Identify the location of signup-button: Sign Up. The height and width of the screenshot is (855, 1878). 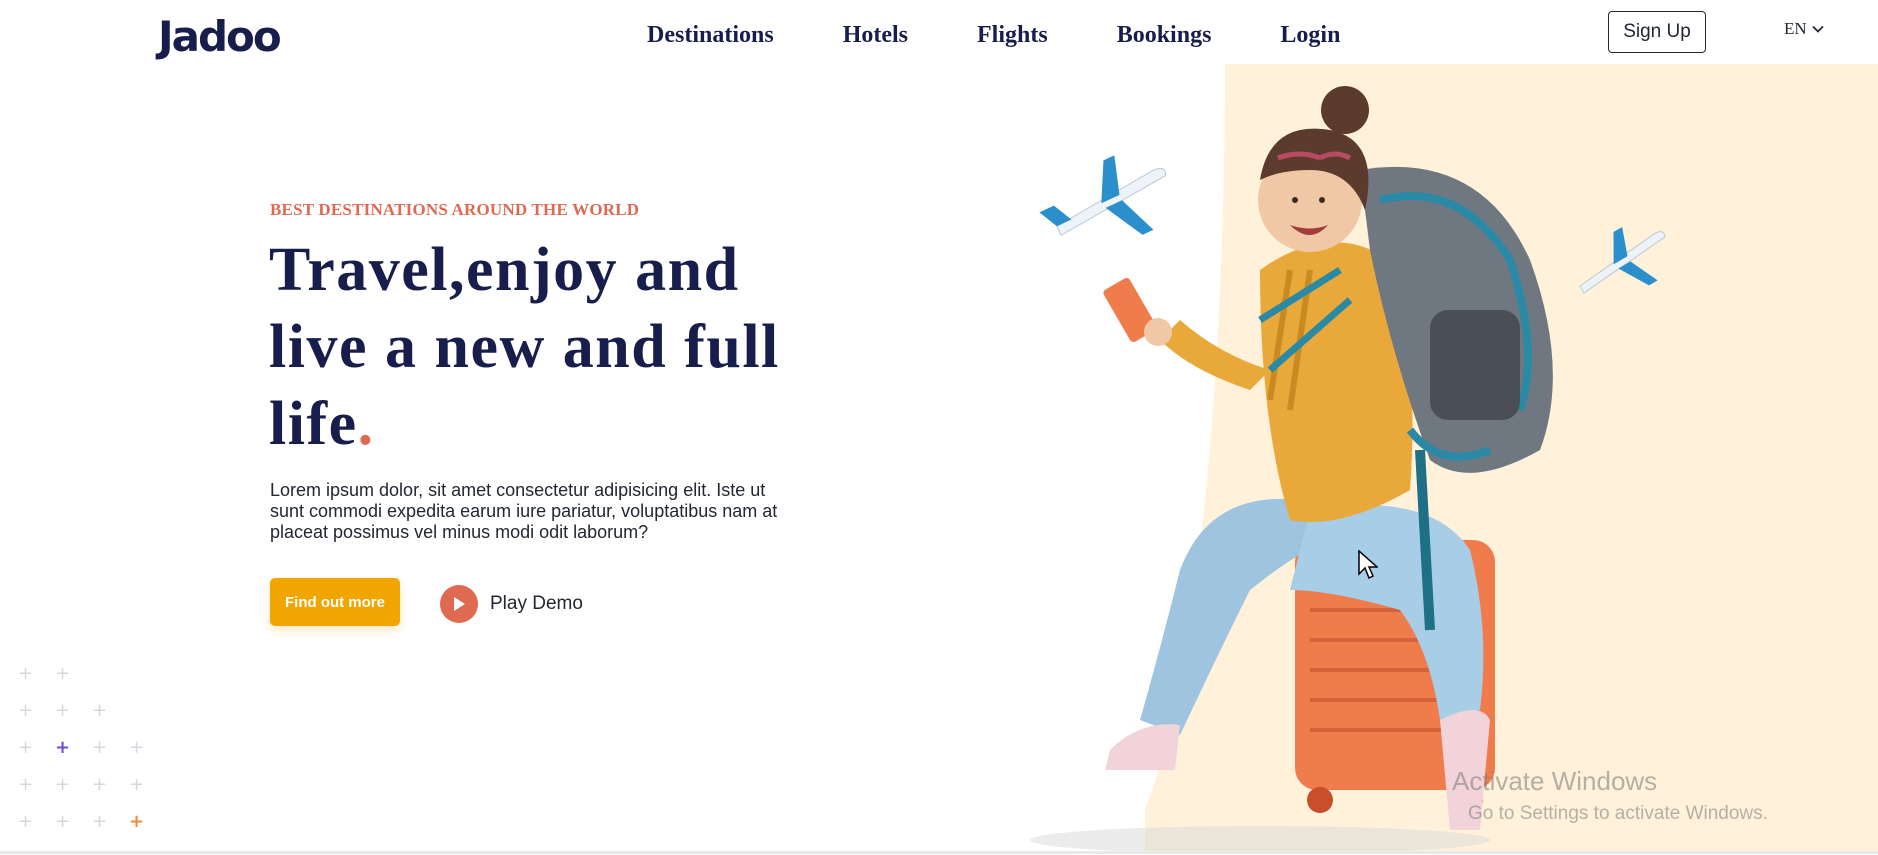
(1657, 32).